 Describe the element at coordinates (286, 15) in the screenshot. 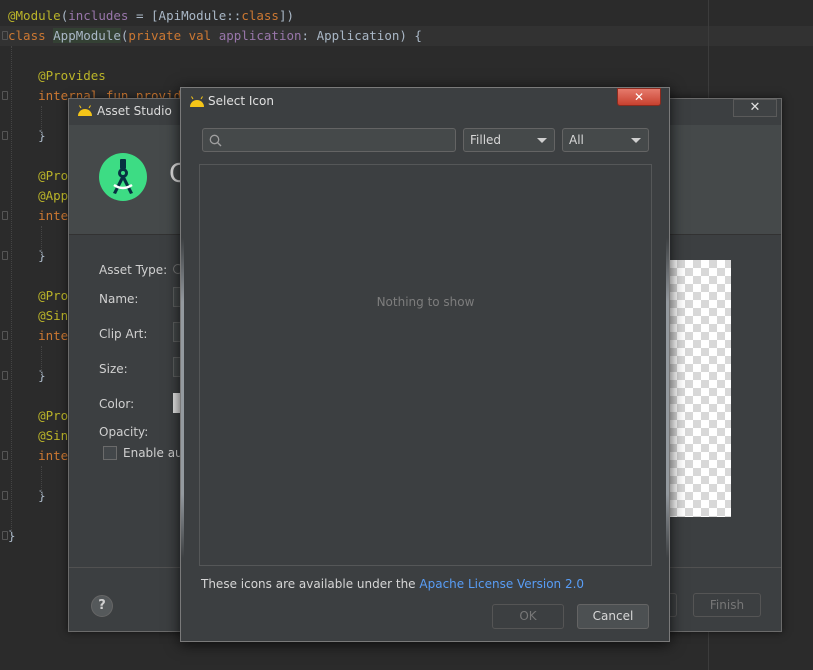

I see `code-token: ])` at that location.